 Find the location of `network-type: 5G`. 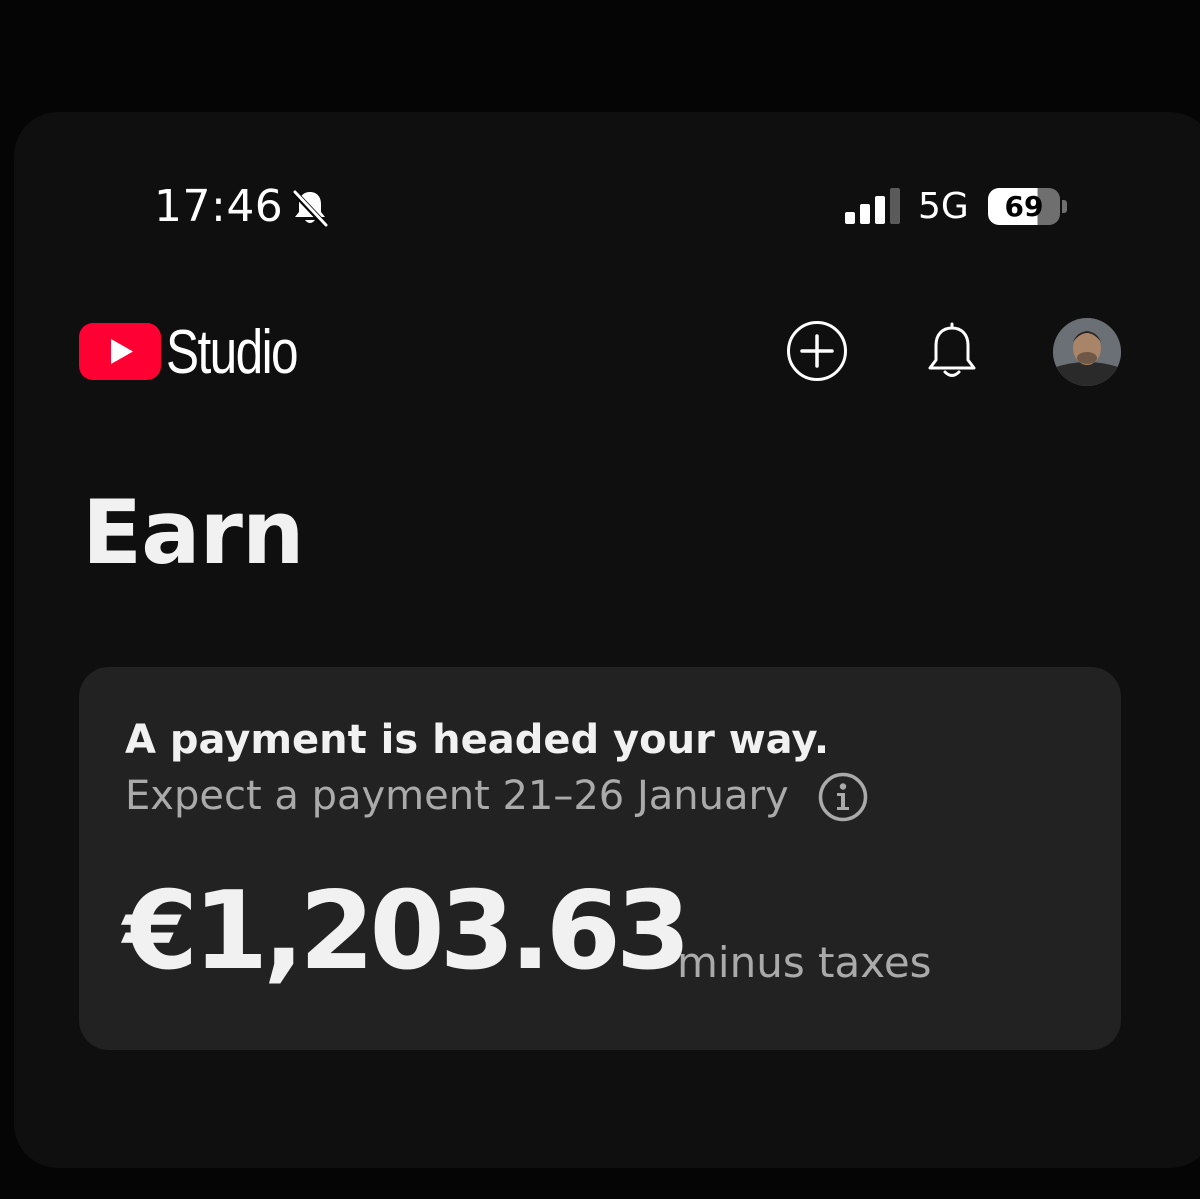

network-type: 5G is located at coordinates (943, 206).